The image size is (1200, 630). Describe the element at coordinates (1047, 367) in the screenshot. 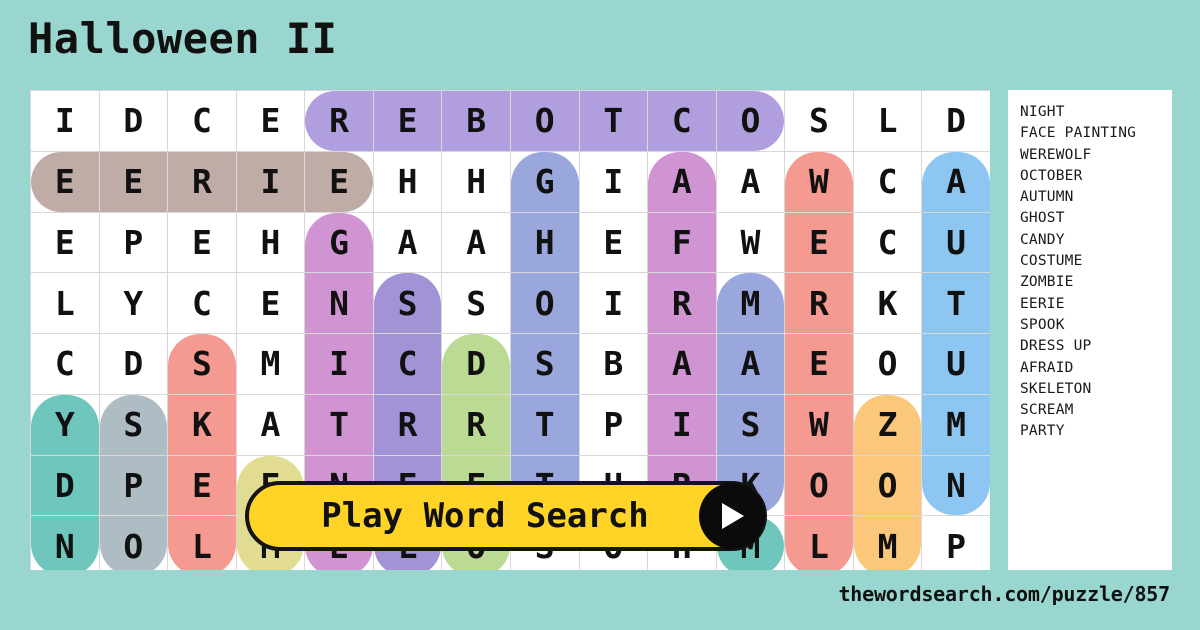

I see `word-list-item: AFRAID` at that location.